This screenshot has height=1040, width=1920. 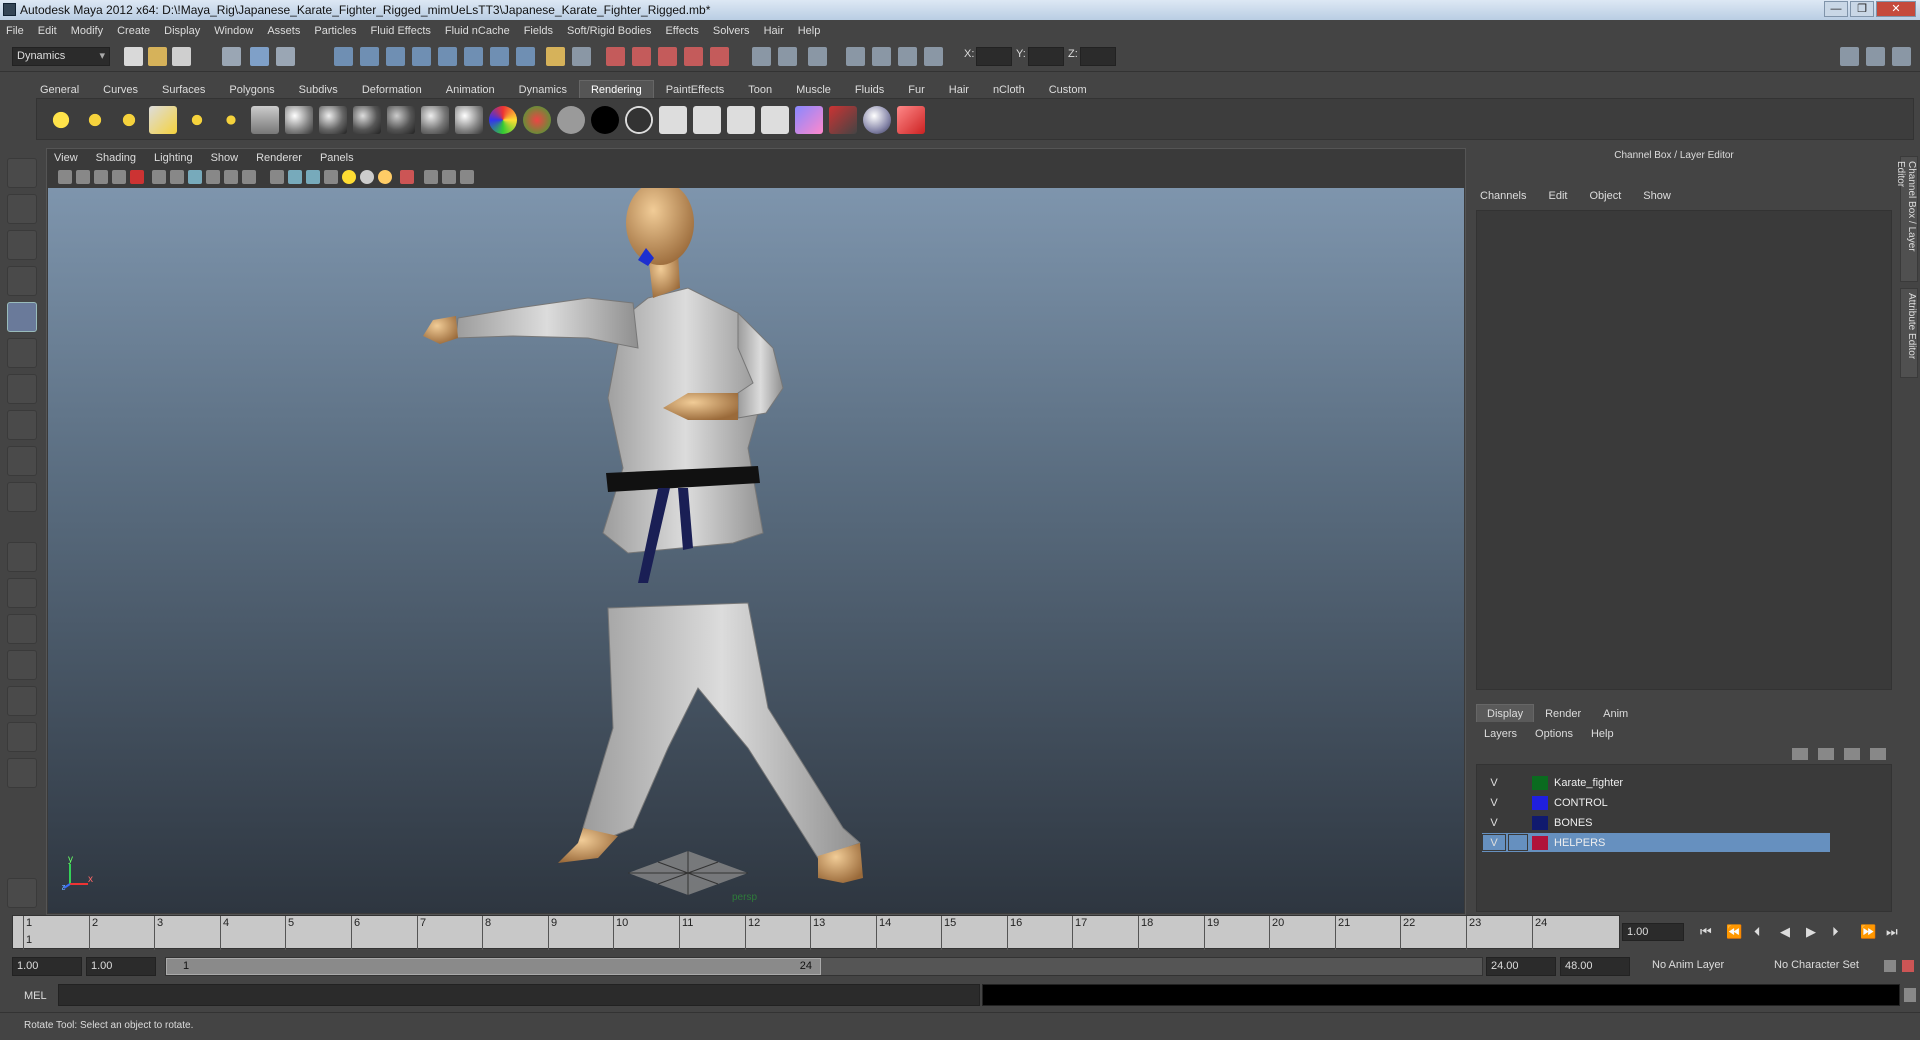 I want to click on render-sphere-icon, so click(x=299, y=120).